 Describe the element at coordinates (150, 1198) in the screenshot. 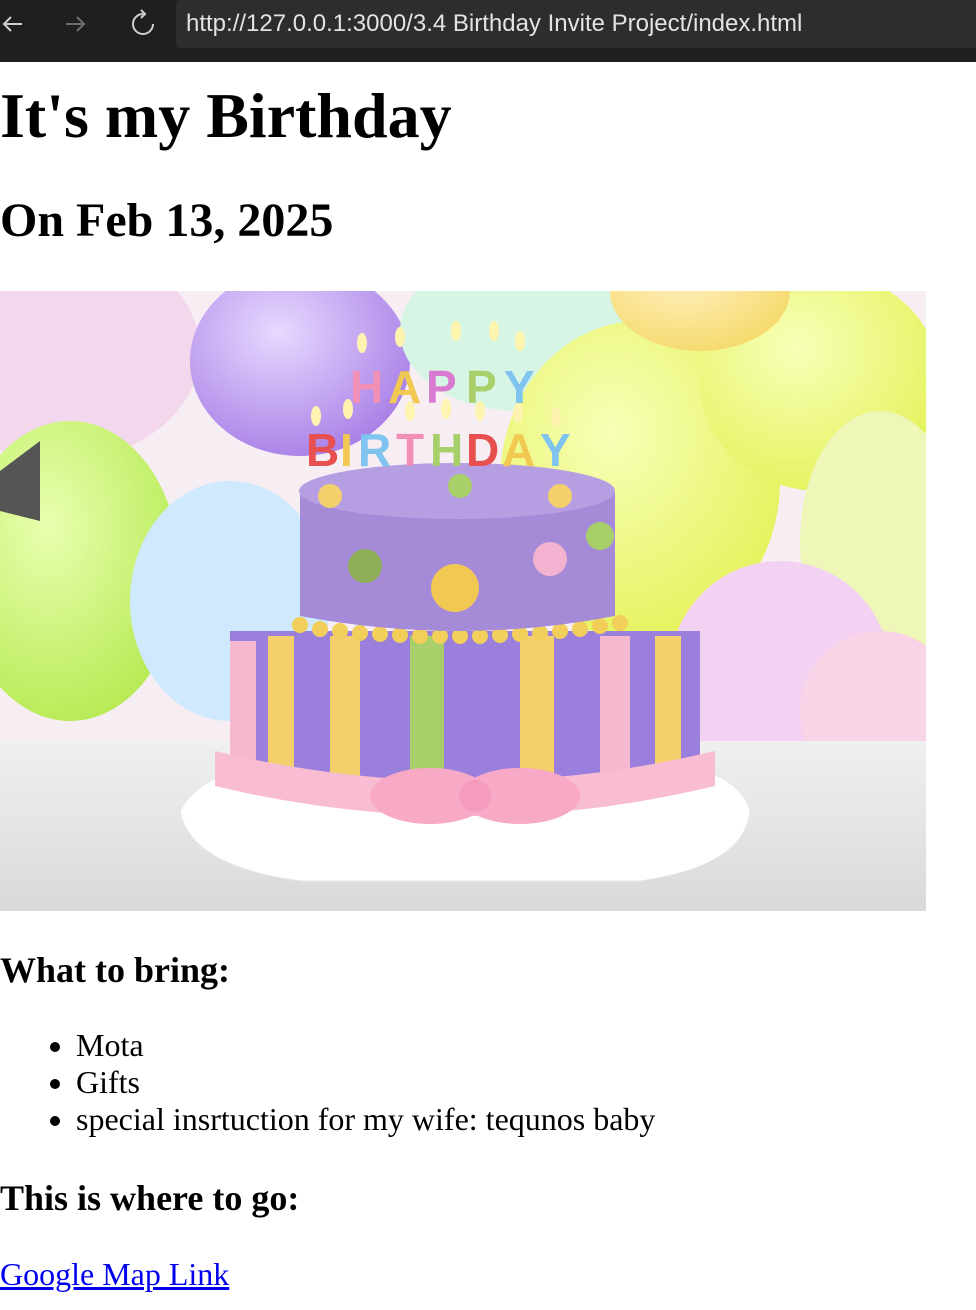

I see `where-heading: This is where to go:` at that location.